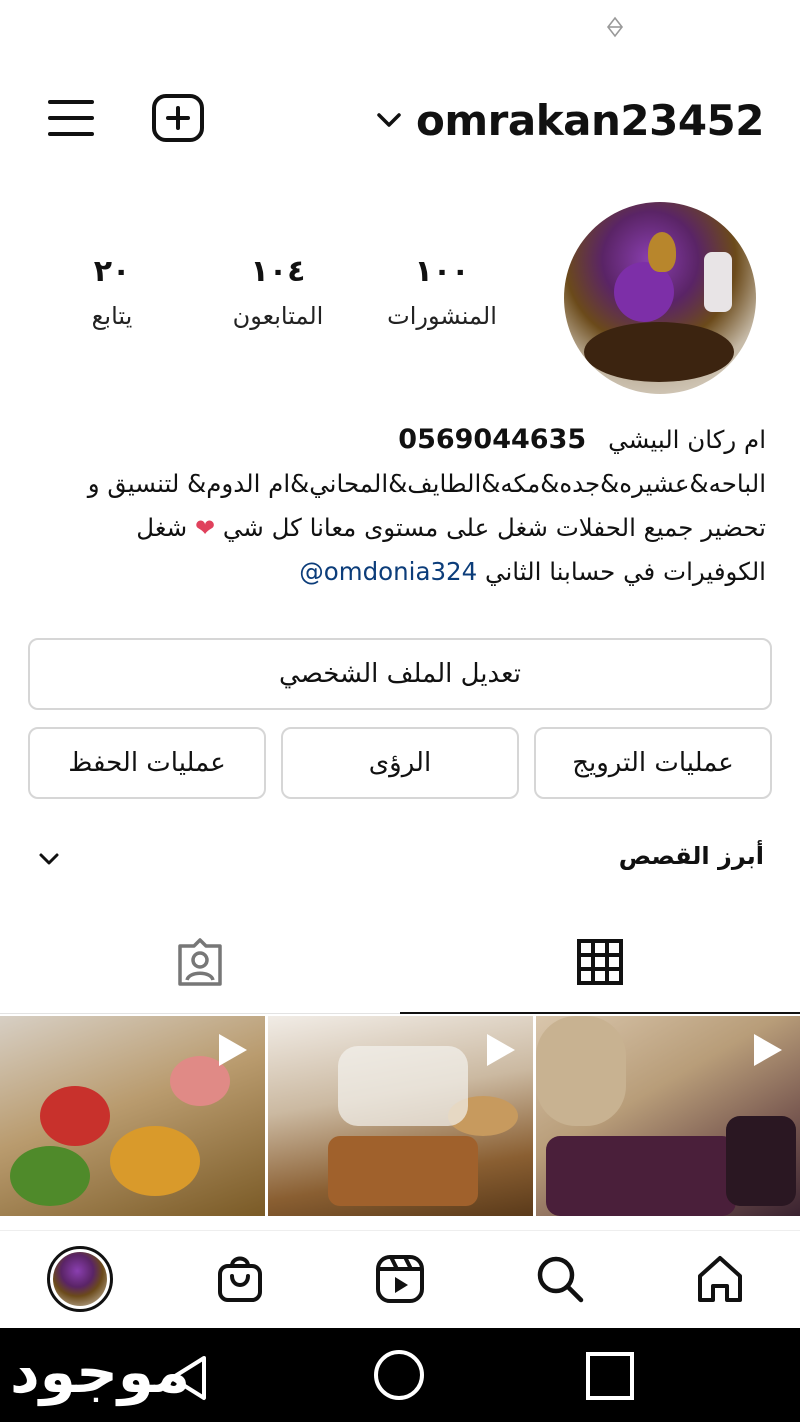 Image resolution: width=800 pixels, height=1422 pixels. Describe the element at coordinates (278, 271) in the screenshot. I see `followers-count: ١٠٤` at that location.